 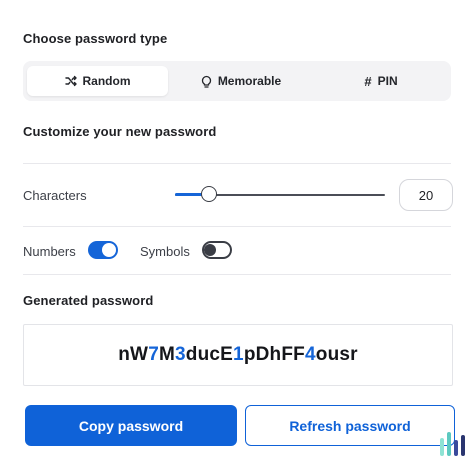 What do you see at coordinates (368, 81) in the screenshot?
I see `hash-icon: #` at bounding box center [368, 81].